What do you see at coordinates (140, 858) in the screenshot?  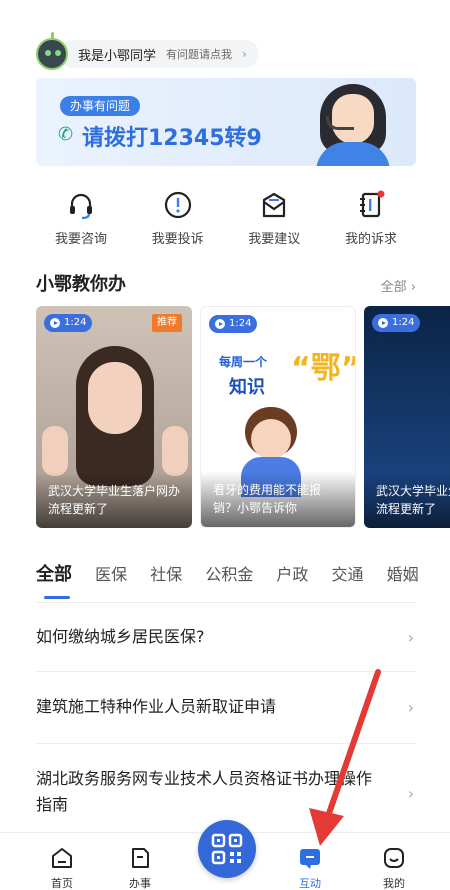 I see `document-icon` at bounding box center [140, 858].